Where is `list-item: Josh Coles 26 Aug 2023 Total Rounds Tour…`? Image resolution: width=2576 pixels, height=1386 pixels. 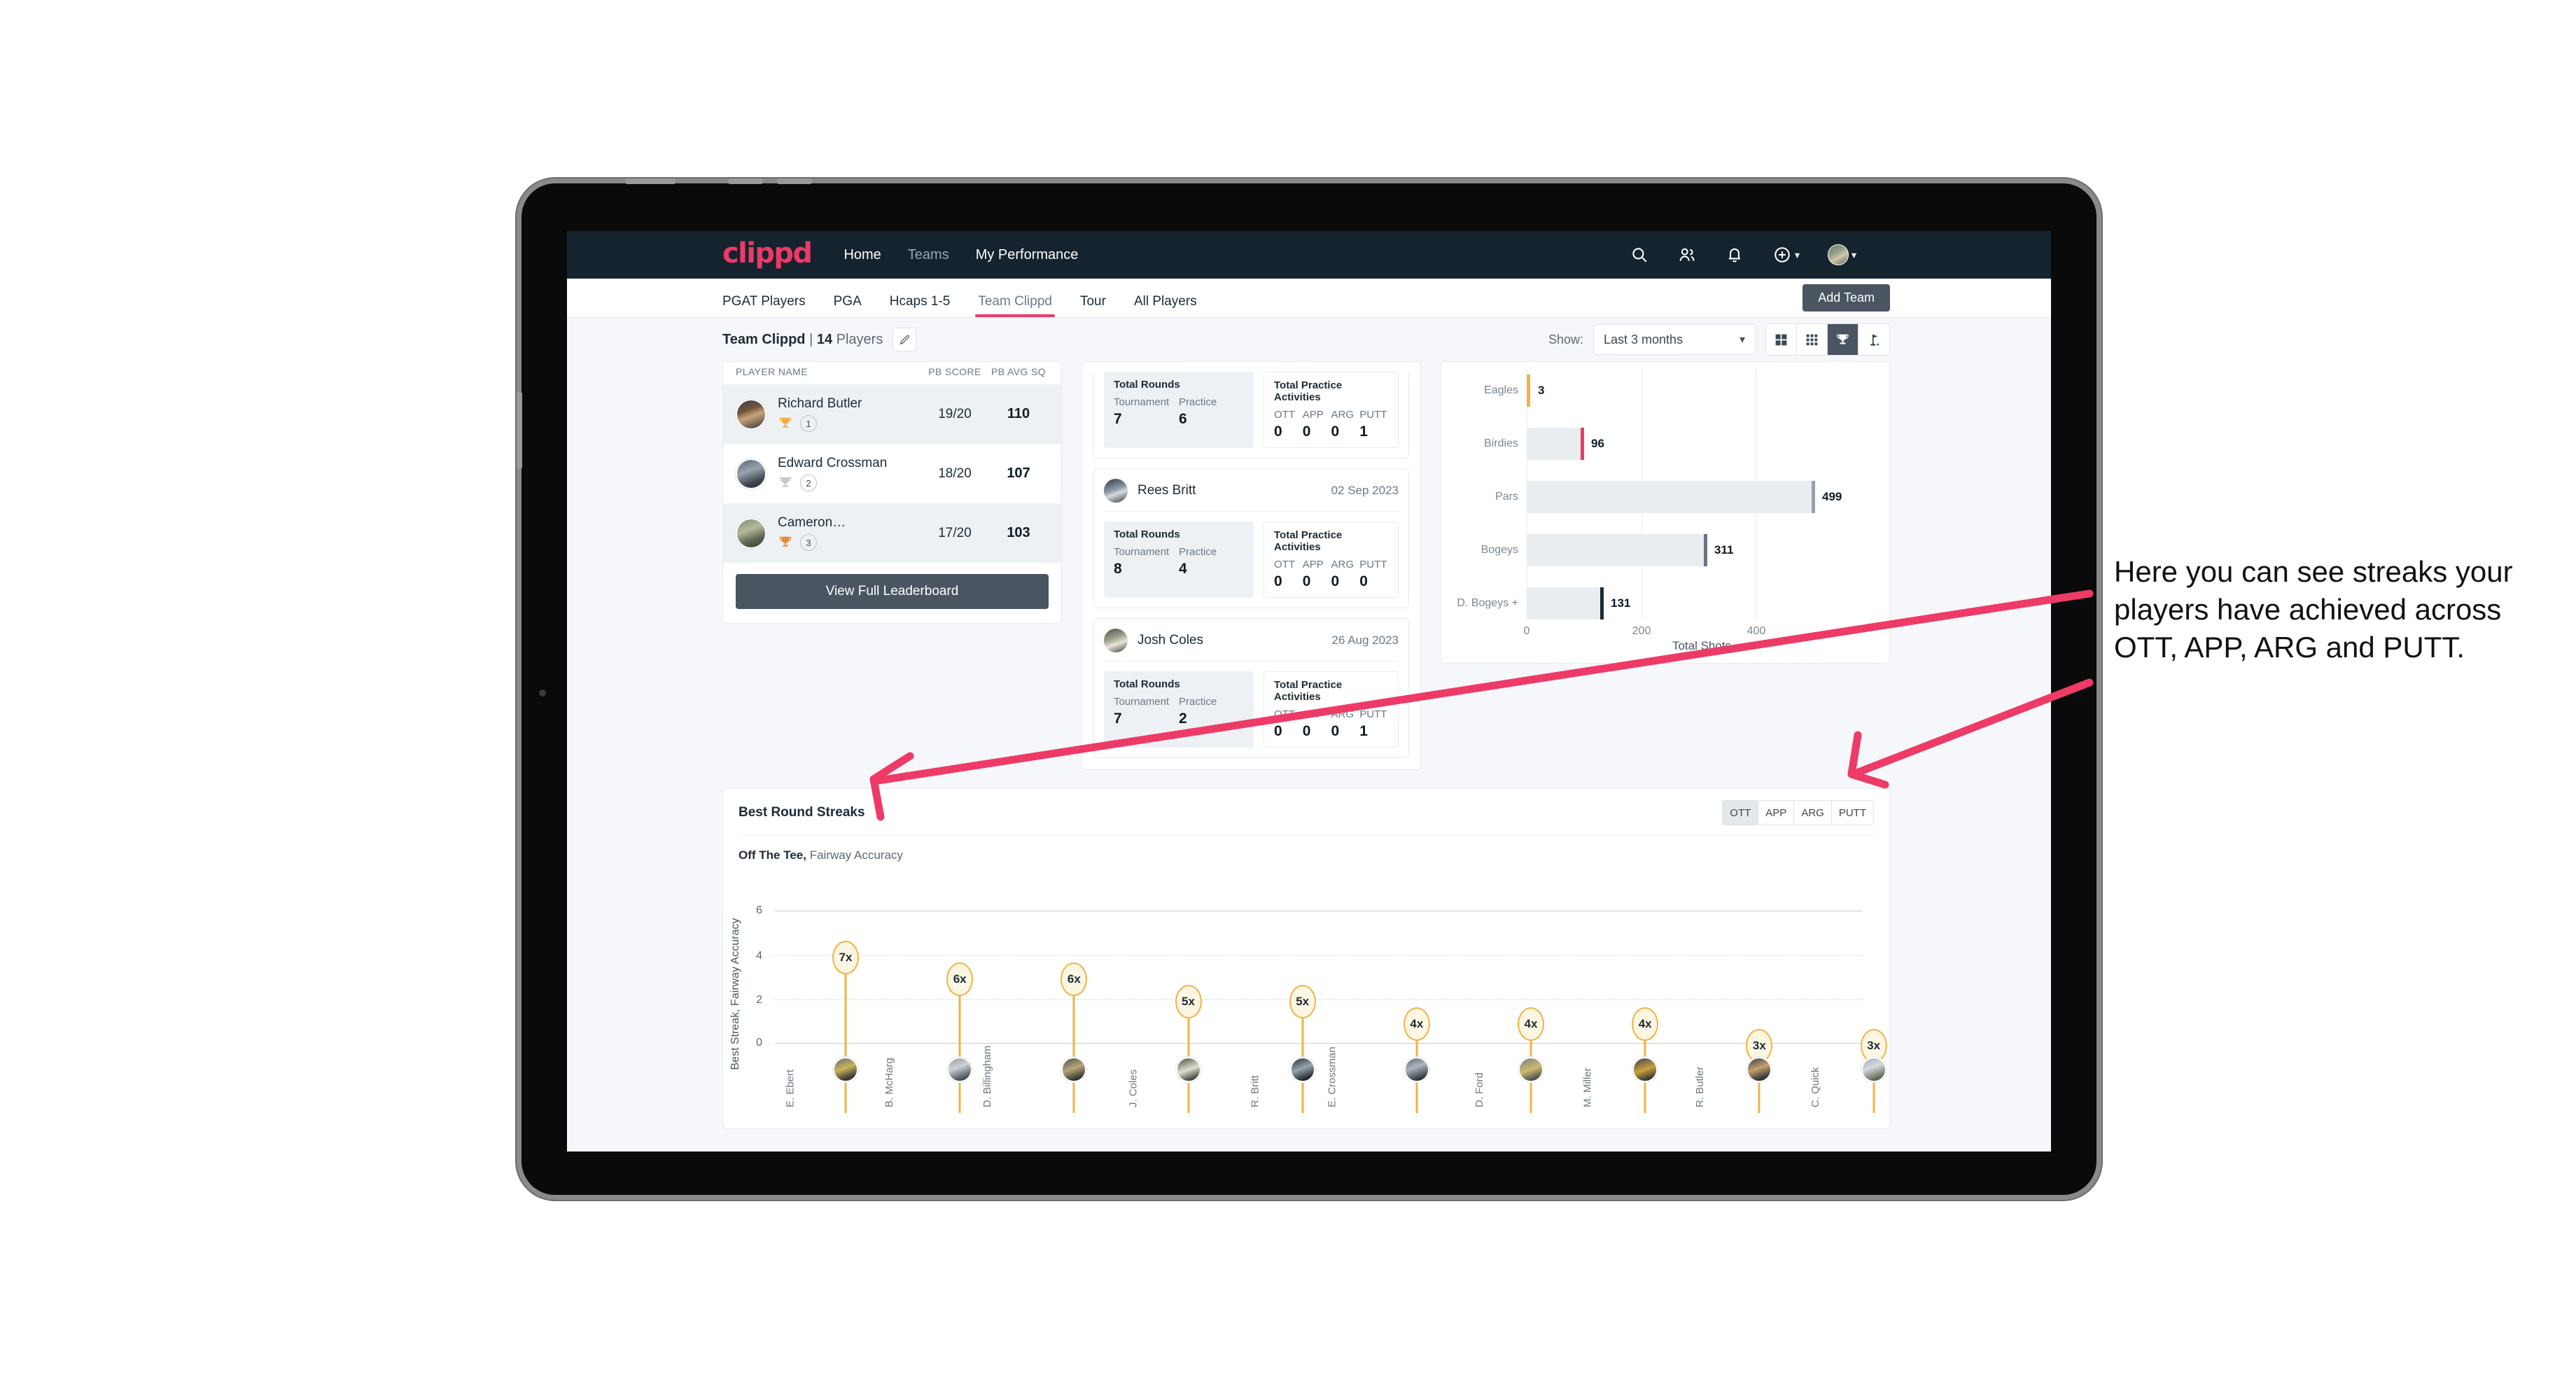 list-item: Josh Coles 26 Aug 2023 Total Rounds Tour… is located at coordinates (1251, 688).